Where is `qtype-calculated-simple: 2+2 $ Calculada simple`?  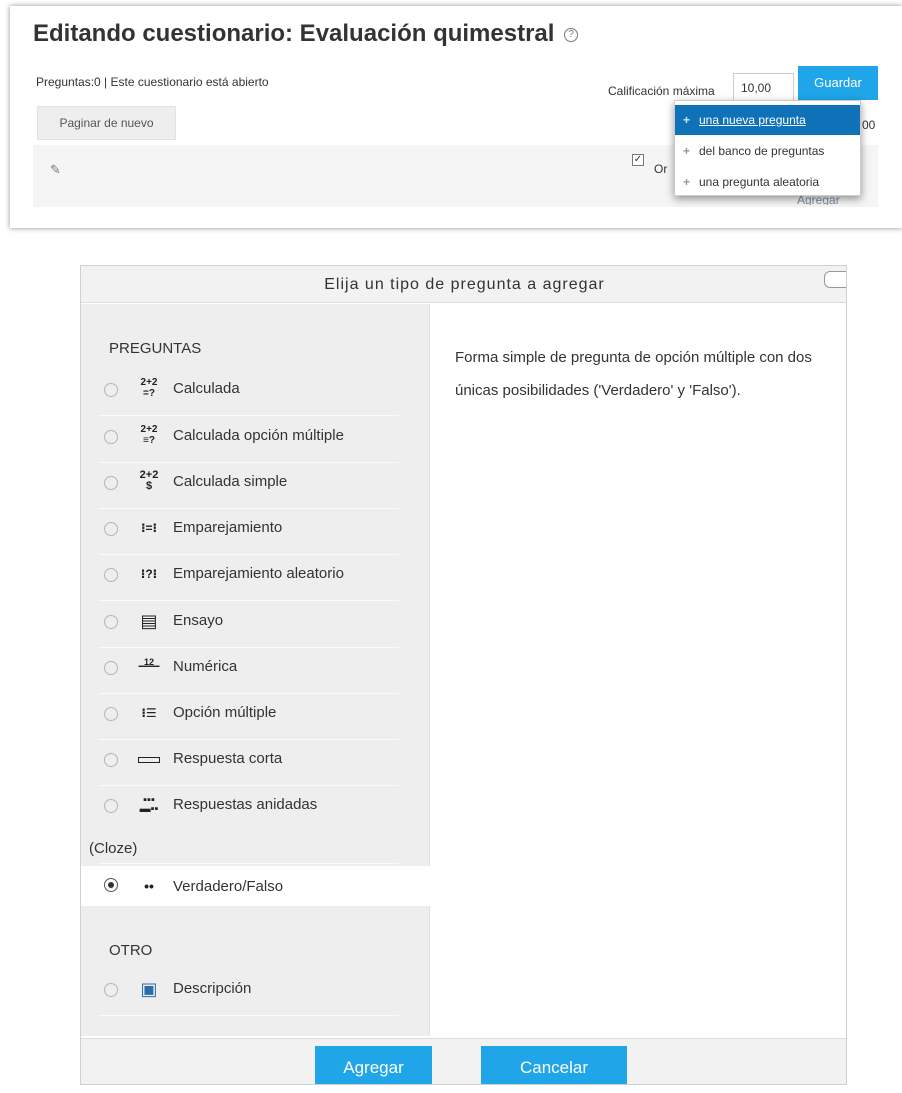 qtype-calculated-simple: 2+2 $ Calculada simple is located at coordinates (249, 486).